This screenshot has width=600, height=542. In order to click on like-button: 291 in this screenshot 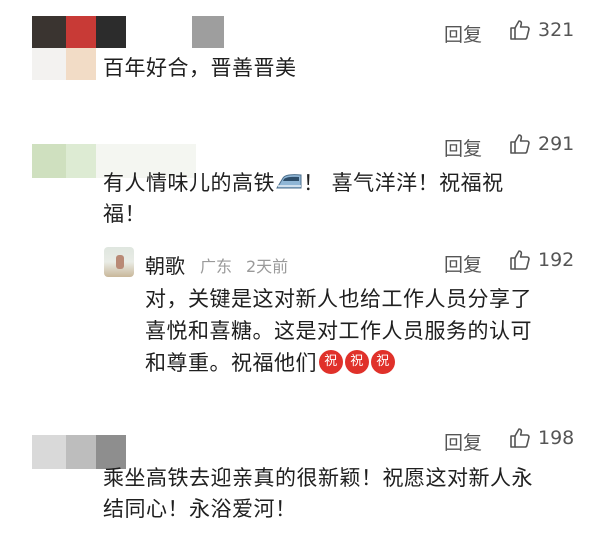, I will do `click(541, 144)`.